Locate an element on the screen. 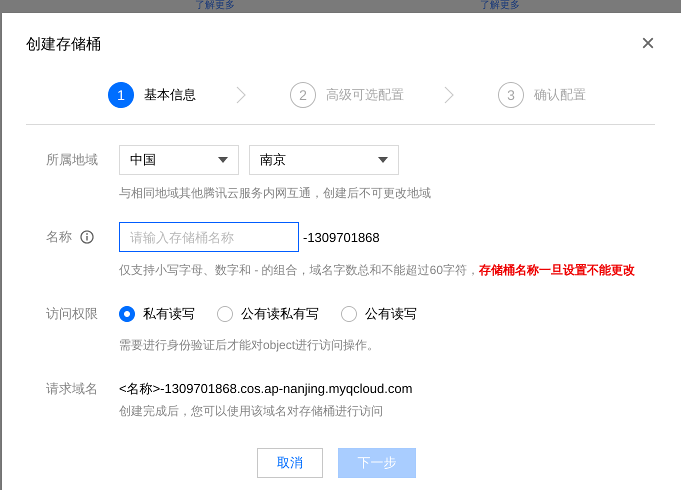  field-label: 所属地域 is located at coordinates (72, 160).